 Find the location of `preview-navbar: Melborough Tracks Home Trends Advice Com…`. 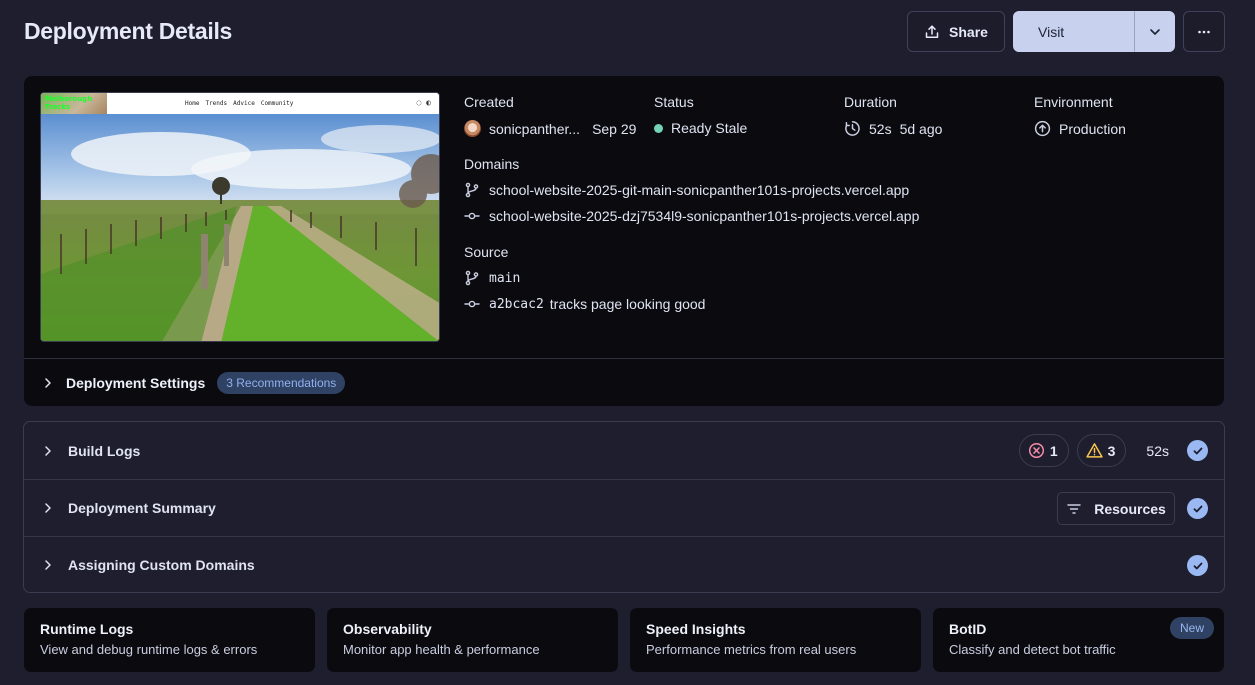

preview-navbar: Melborough Tracks Home Trends Advice Com… is located at coordinates (240, 103).